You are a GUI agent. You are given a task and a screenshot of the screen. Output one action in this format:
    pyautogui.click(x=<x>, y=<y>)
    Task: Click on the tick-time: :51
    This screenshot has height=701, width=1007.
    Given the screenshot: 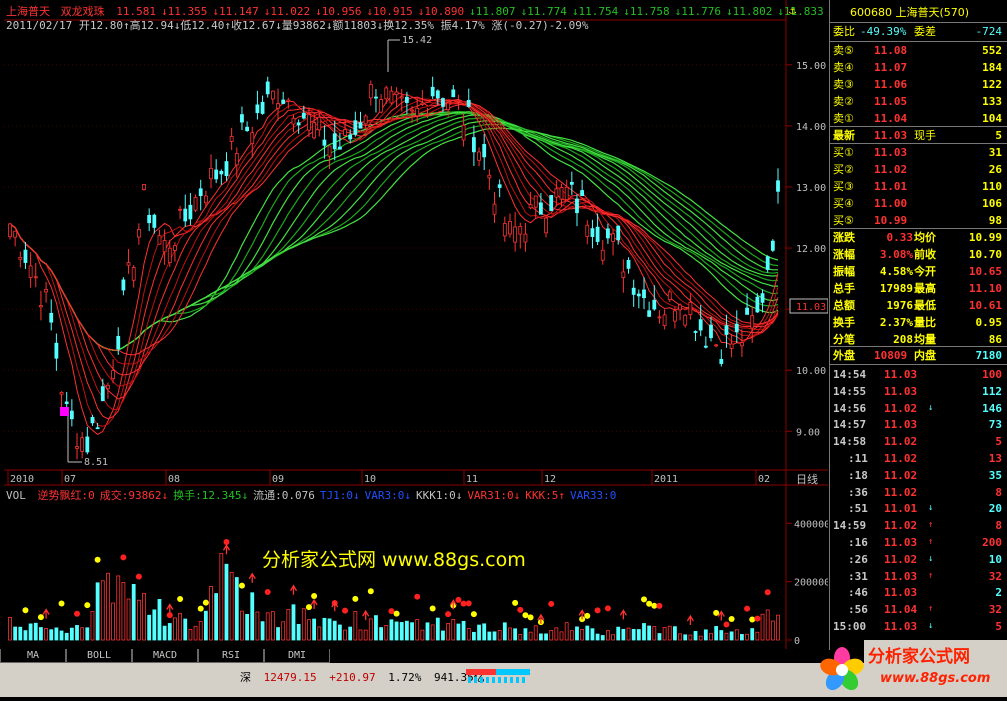 What is the action you would take?
    pyautogui.click(x=858, y=509)
    